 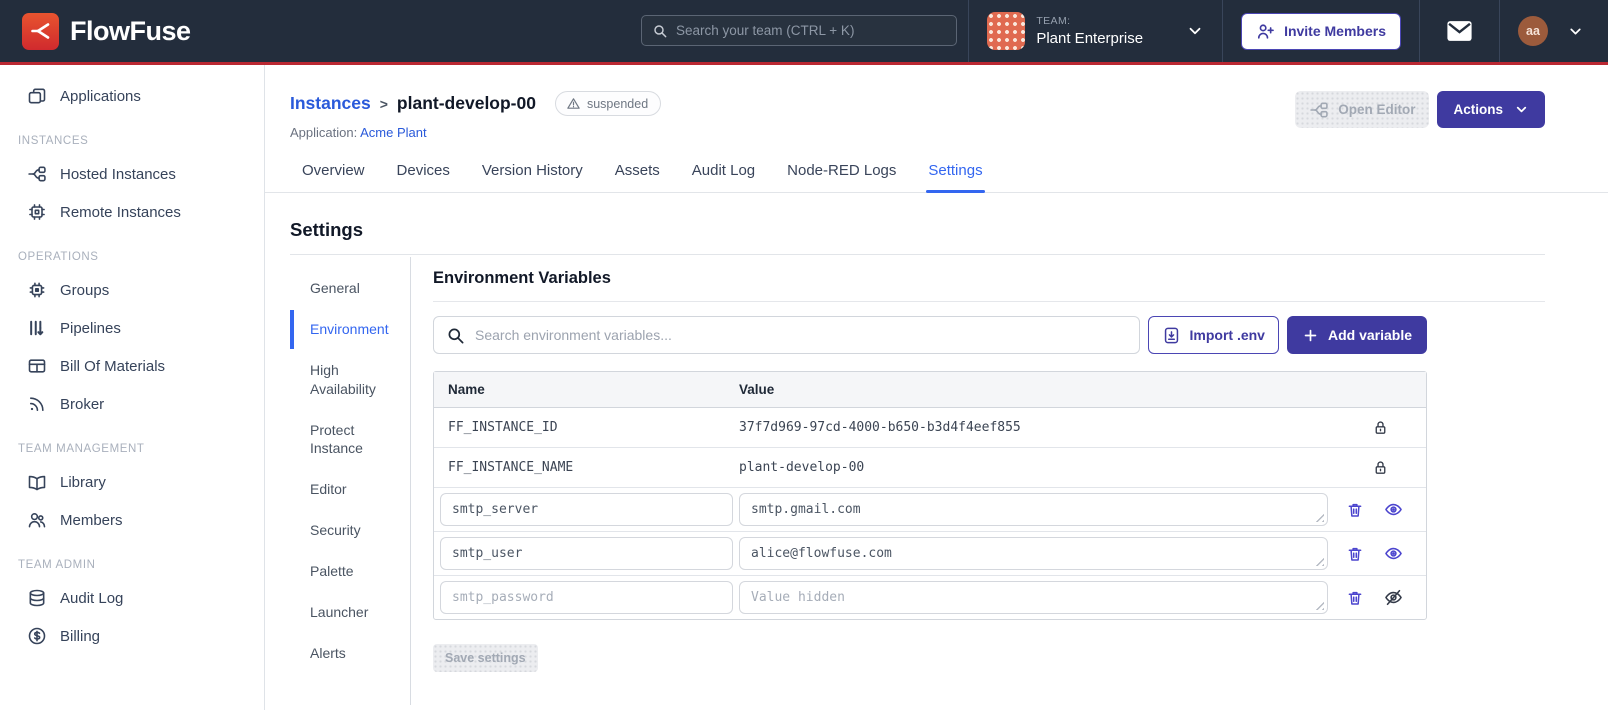 What do you see at coordinates (989, 285) in the screenshot?
I see `environment-title: Environment Variables` at bounding box center [989, 285].